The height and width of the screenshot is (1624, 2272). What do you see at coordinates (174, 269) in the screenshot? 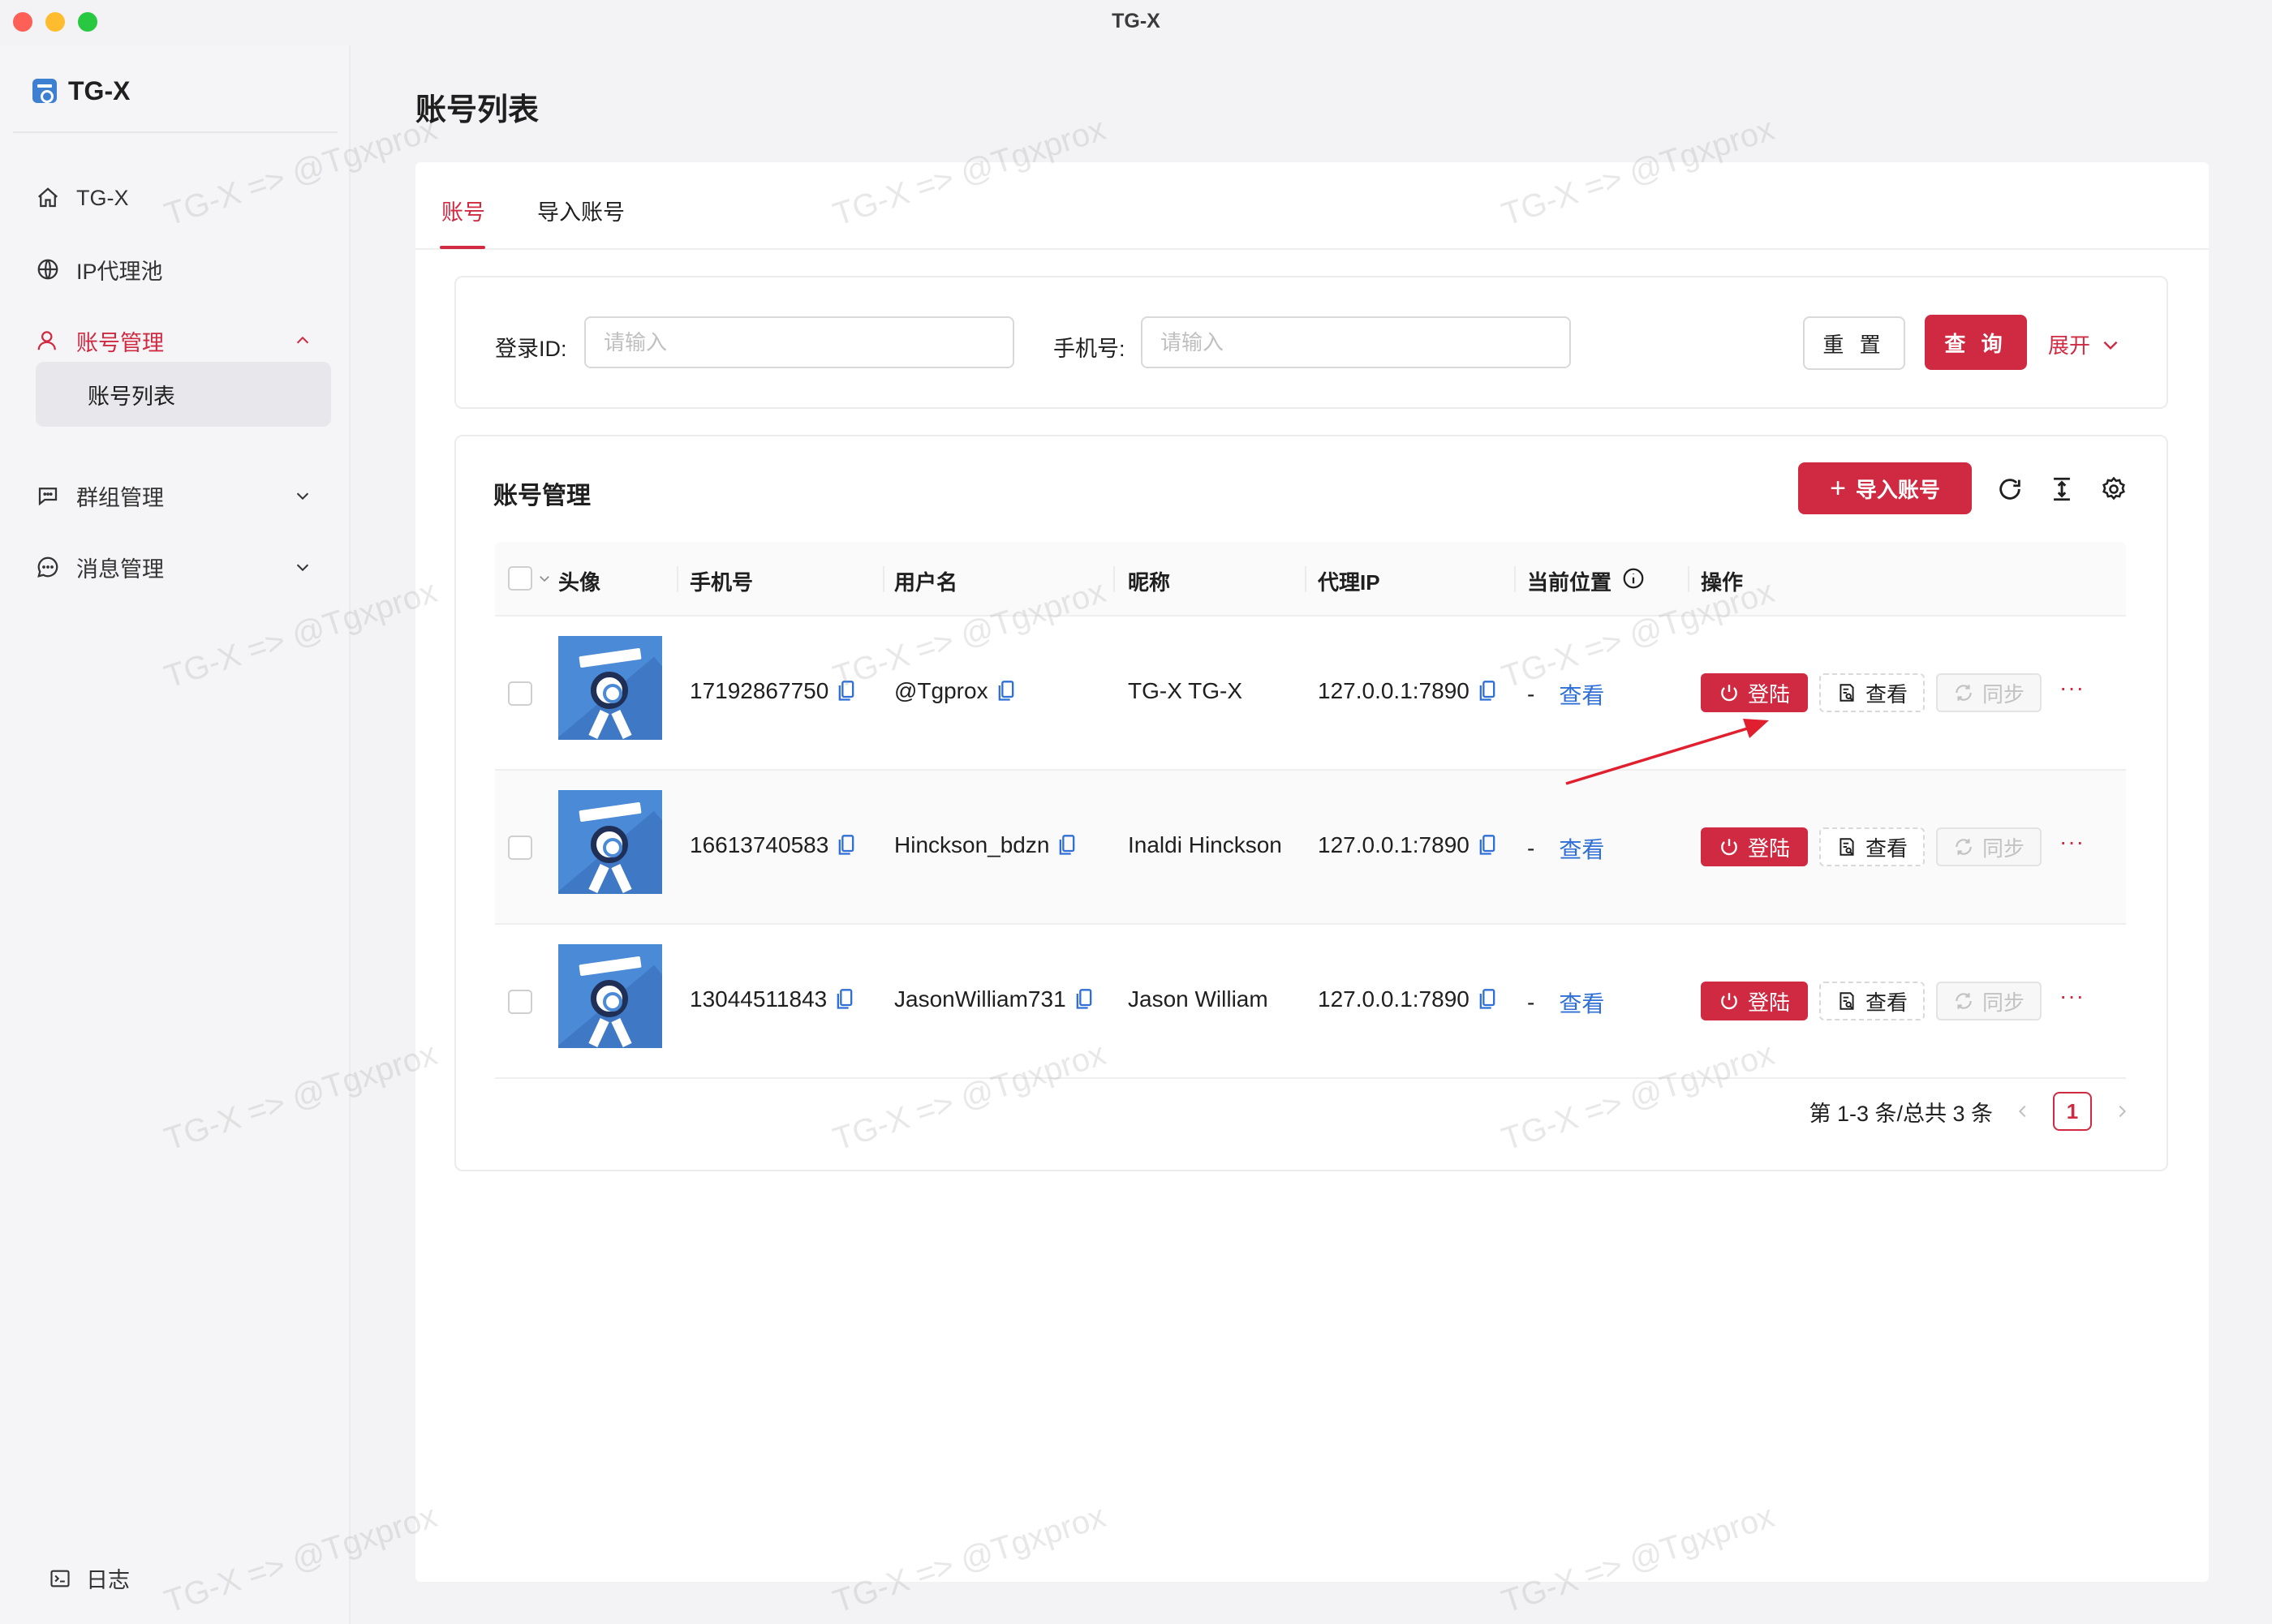
I see `sidebar-item-ip-proxy: IP代理池` at bounding box center [174, 269].